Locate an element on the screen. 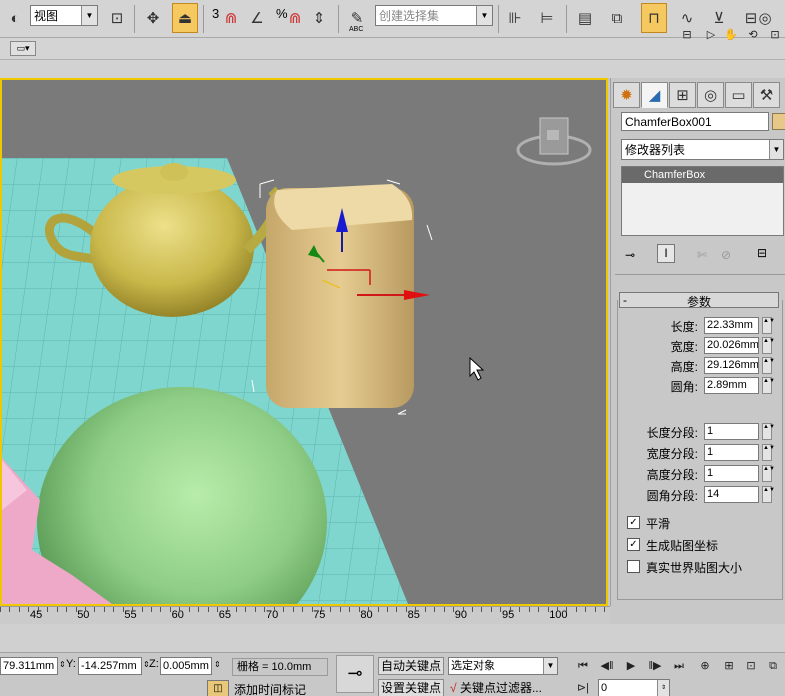  auto-key-button: 自动关键点 is located at coordinates (411, 666).